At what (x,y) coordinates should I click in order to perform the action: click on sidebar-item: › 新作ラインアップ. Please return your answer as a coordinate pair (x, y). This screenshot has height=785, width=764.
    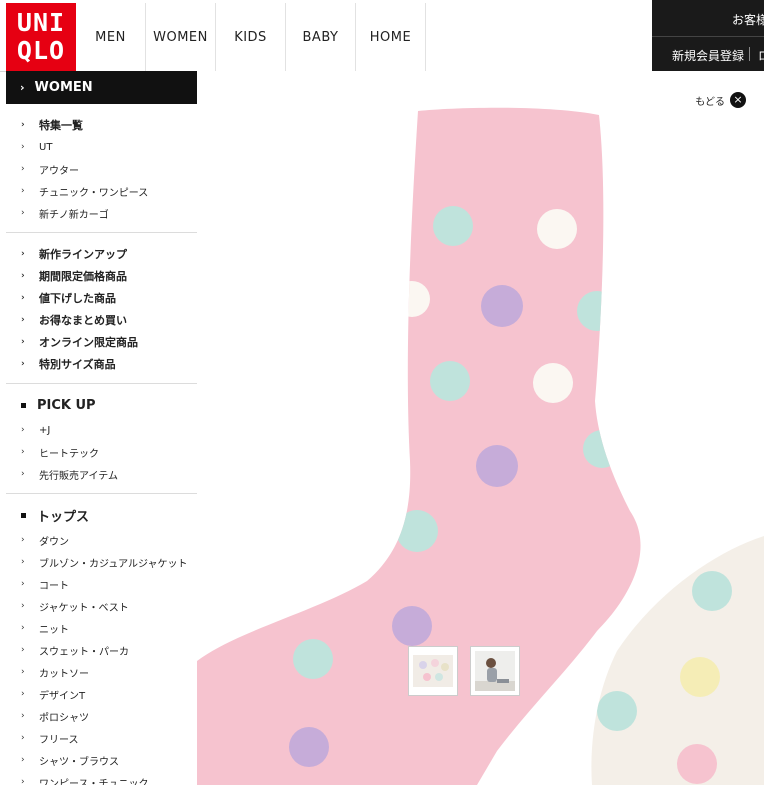
    Looking at the image, I should click on (101, 254).